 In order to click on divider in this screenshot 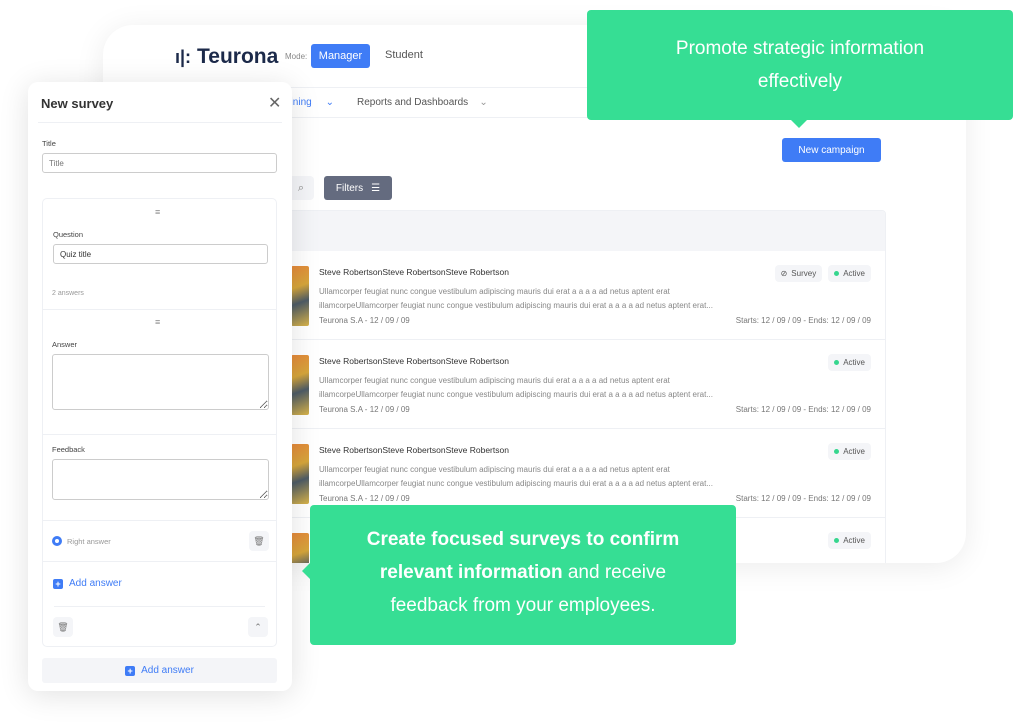, I will do `click(160, 122)`.